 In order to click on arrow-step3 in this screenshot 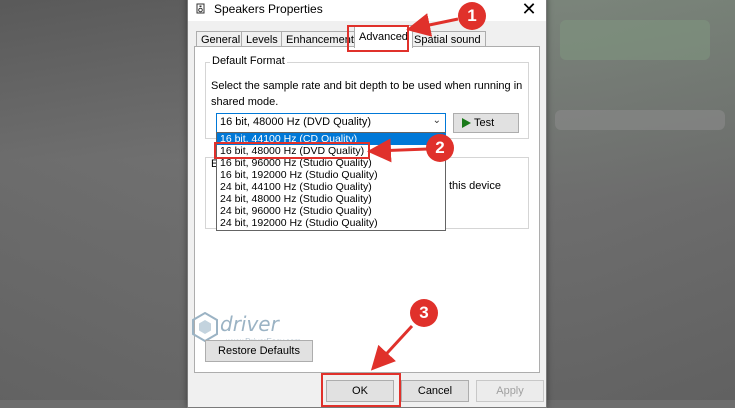, I will do `click(392, 347)`.